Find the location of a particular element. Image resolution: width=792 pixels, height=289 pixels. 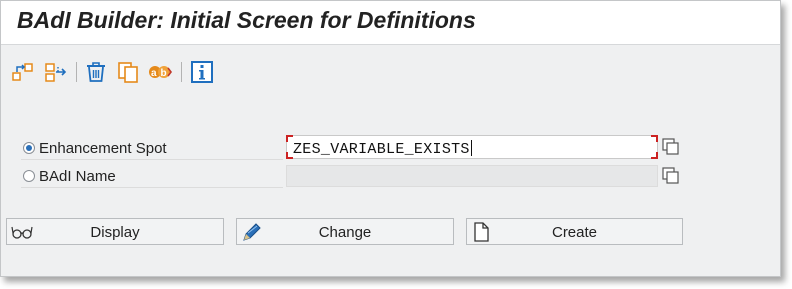

svg-text: b is located at coordinates (164, 73).